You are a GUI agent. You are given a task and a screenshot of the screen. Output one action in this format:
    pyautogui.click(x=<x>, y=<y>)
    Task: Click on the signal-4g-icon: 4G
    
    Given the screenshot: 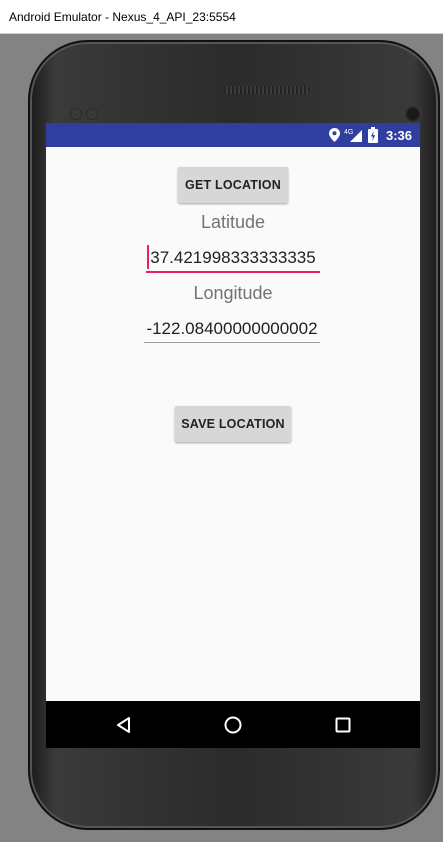 What is the action you would take?
    pyautogui.click(x=354, y=135)
    